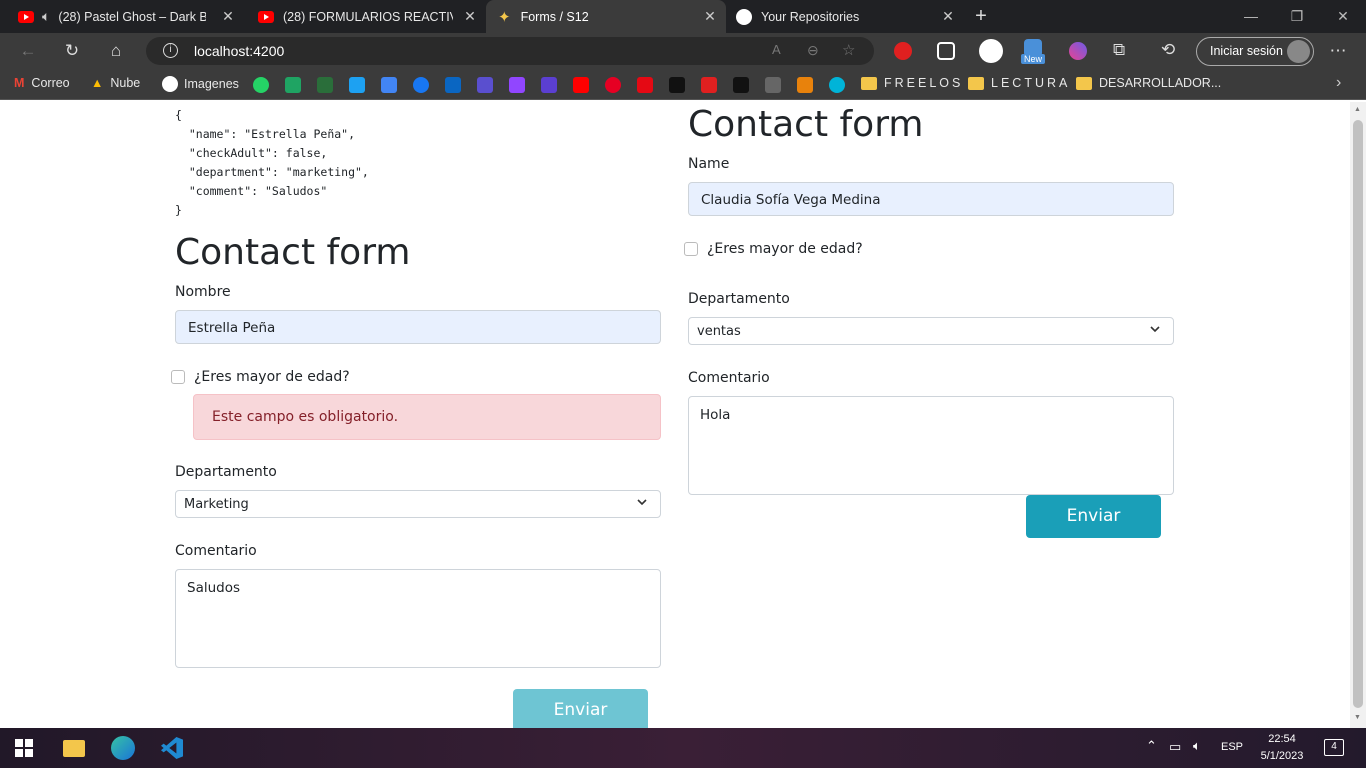  I want to click on vscode-icon, so click(172, 748).